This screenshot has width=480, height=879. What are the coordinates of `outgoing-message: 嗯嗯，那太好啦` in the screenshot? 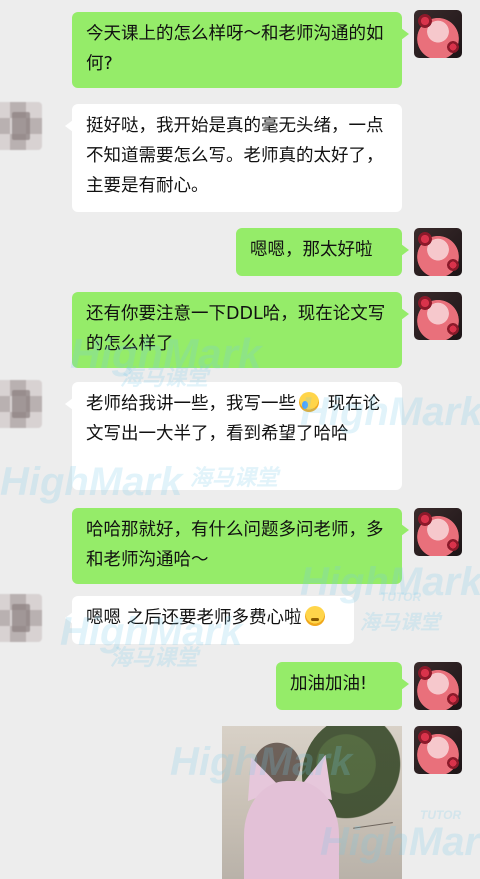 It's located at (322, 252).